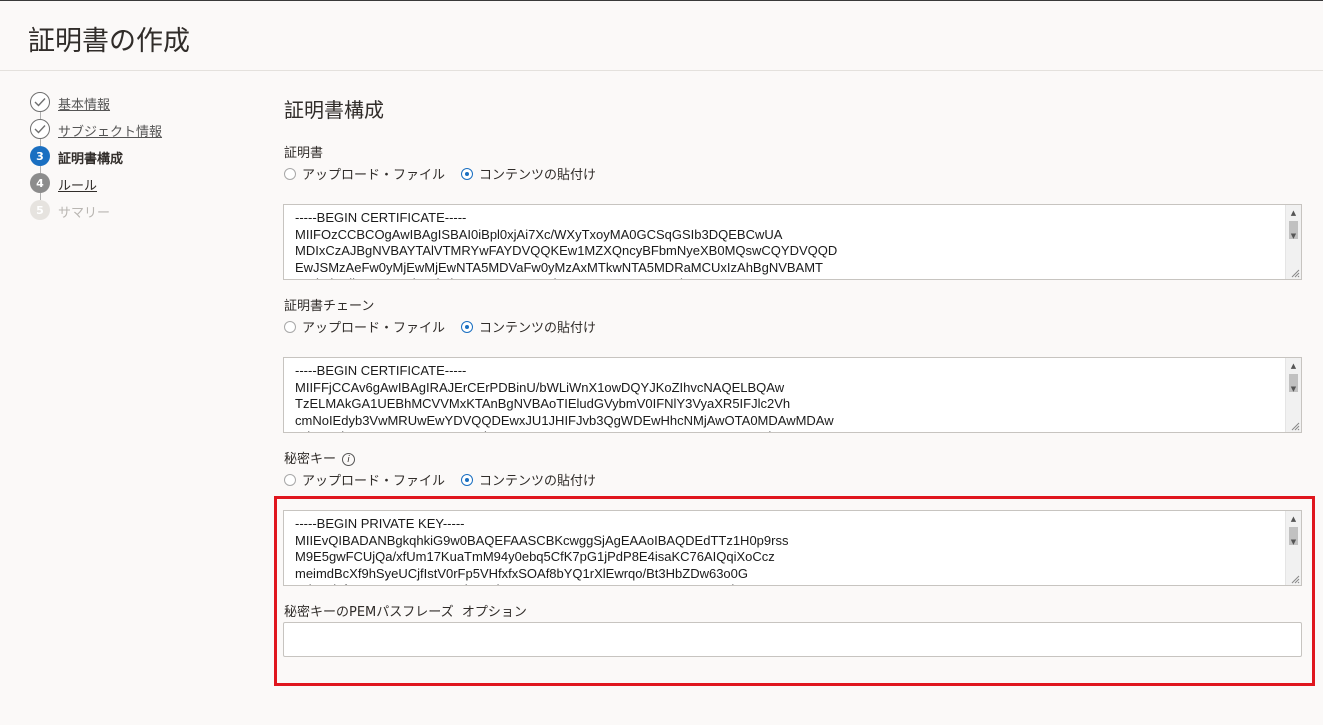 The height and width of the screenshot is (725, 1323). I want to click on chain-source-radio-group: アップロード・ファイル コンテンツの貼付け, so click(440, 326).